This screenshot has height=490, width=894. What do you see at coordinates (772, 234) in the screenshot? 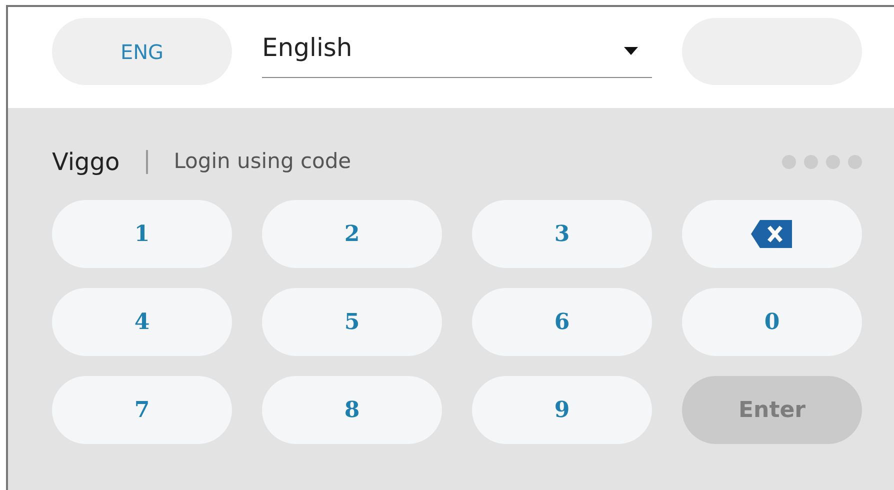
I see `backspace-icon` at bounding box center [772, 234].